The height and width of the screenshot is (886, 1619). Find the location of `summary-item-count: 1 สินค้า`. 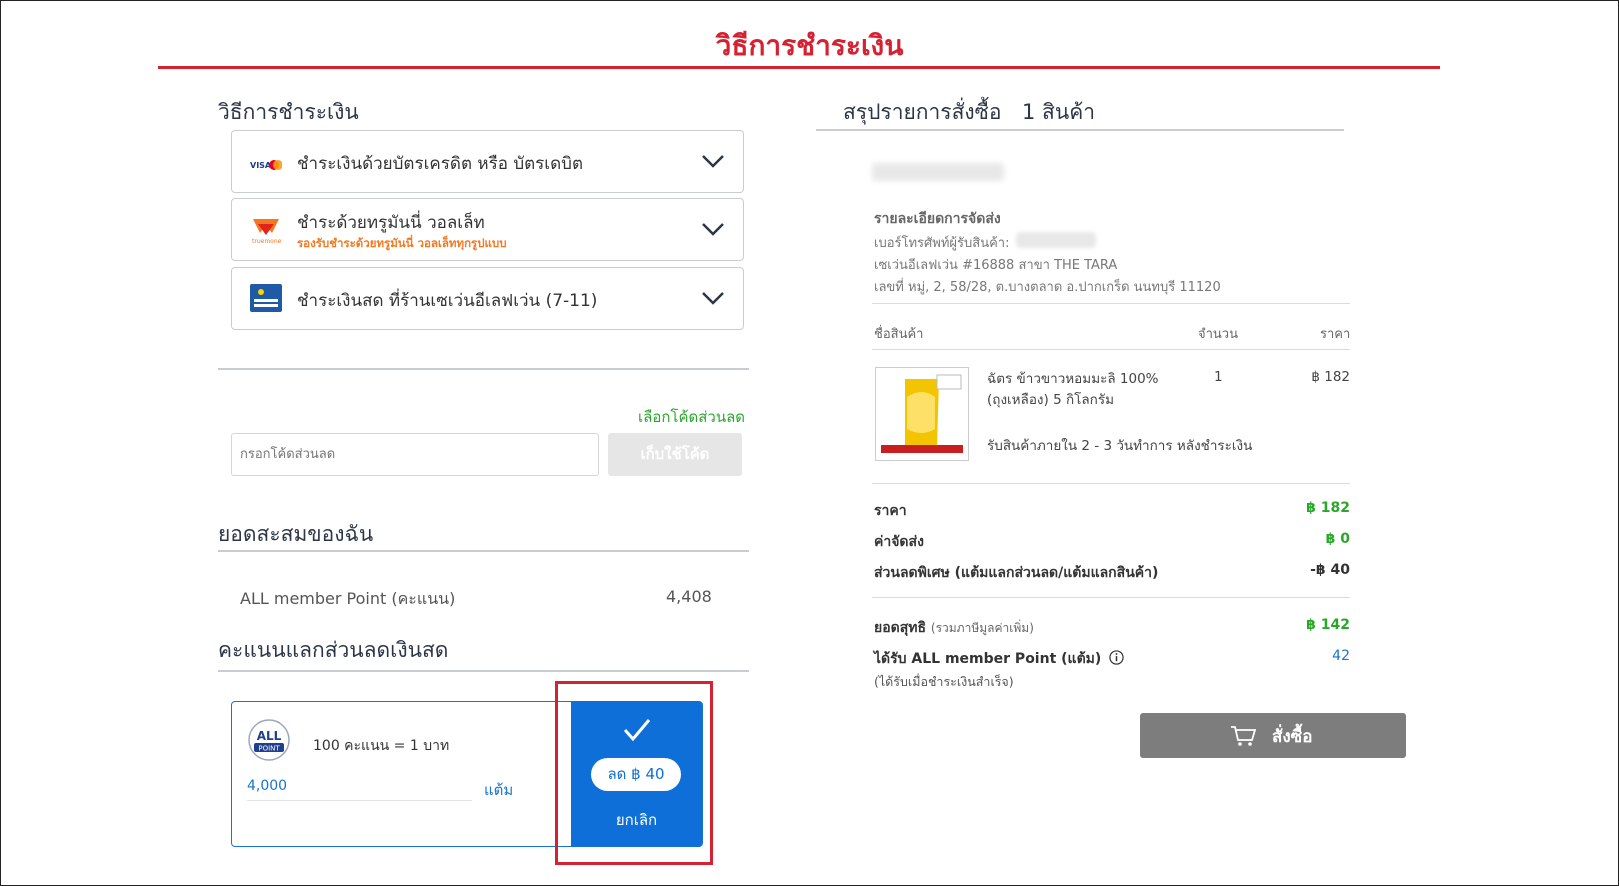

summary-item-count: 1 สินค้า is located at coordinates (1059, 112).